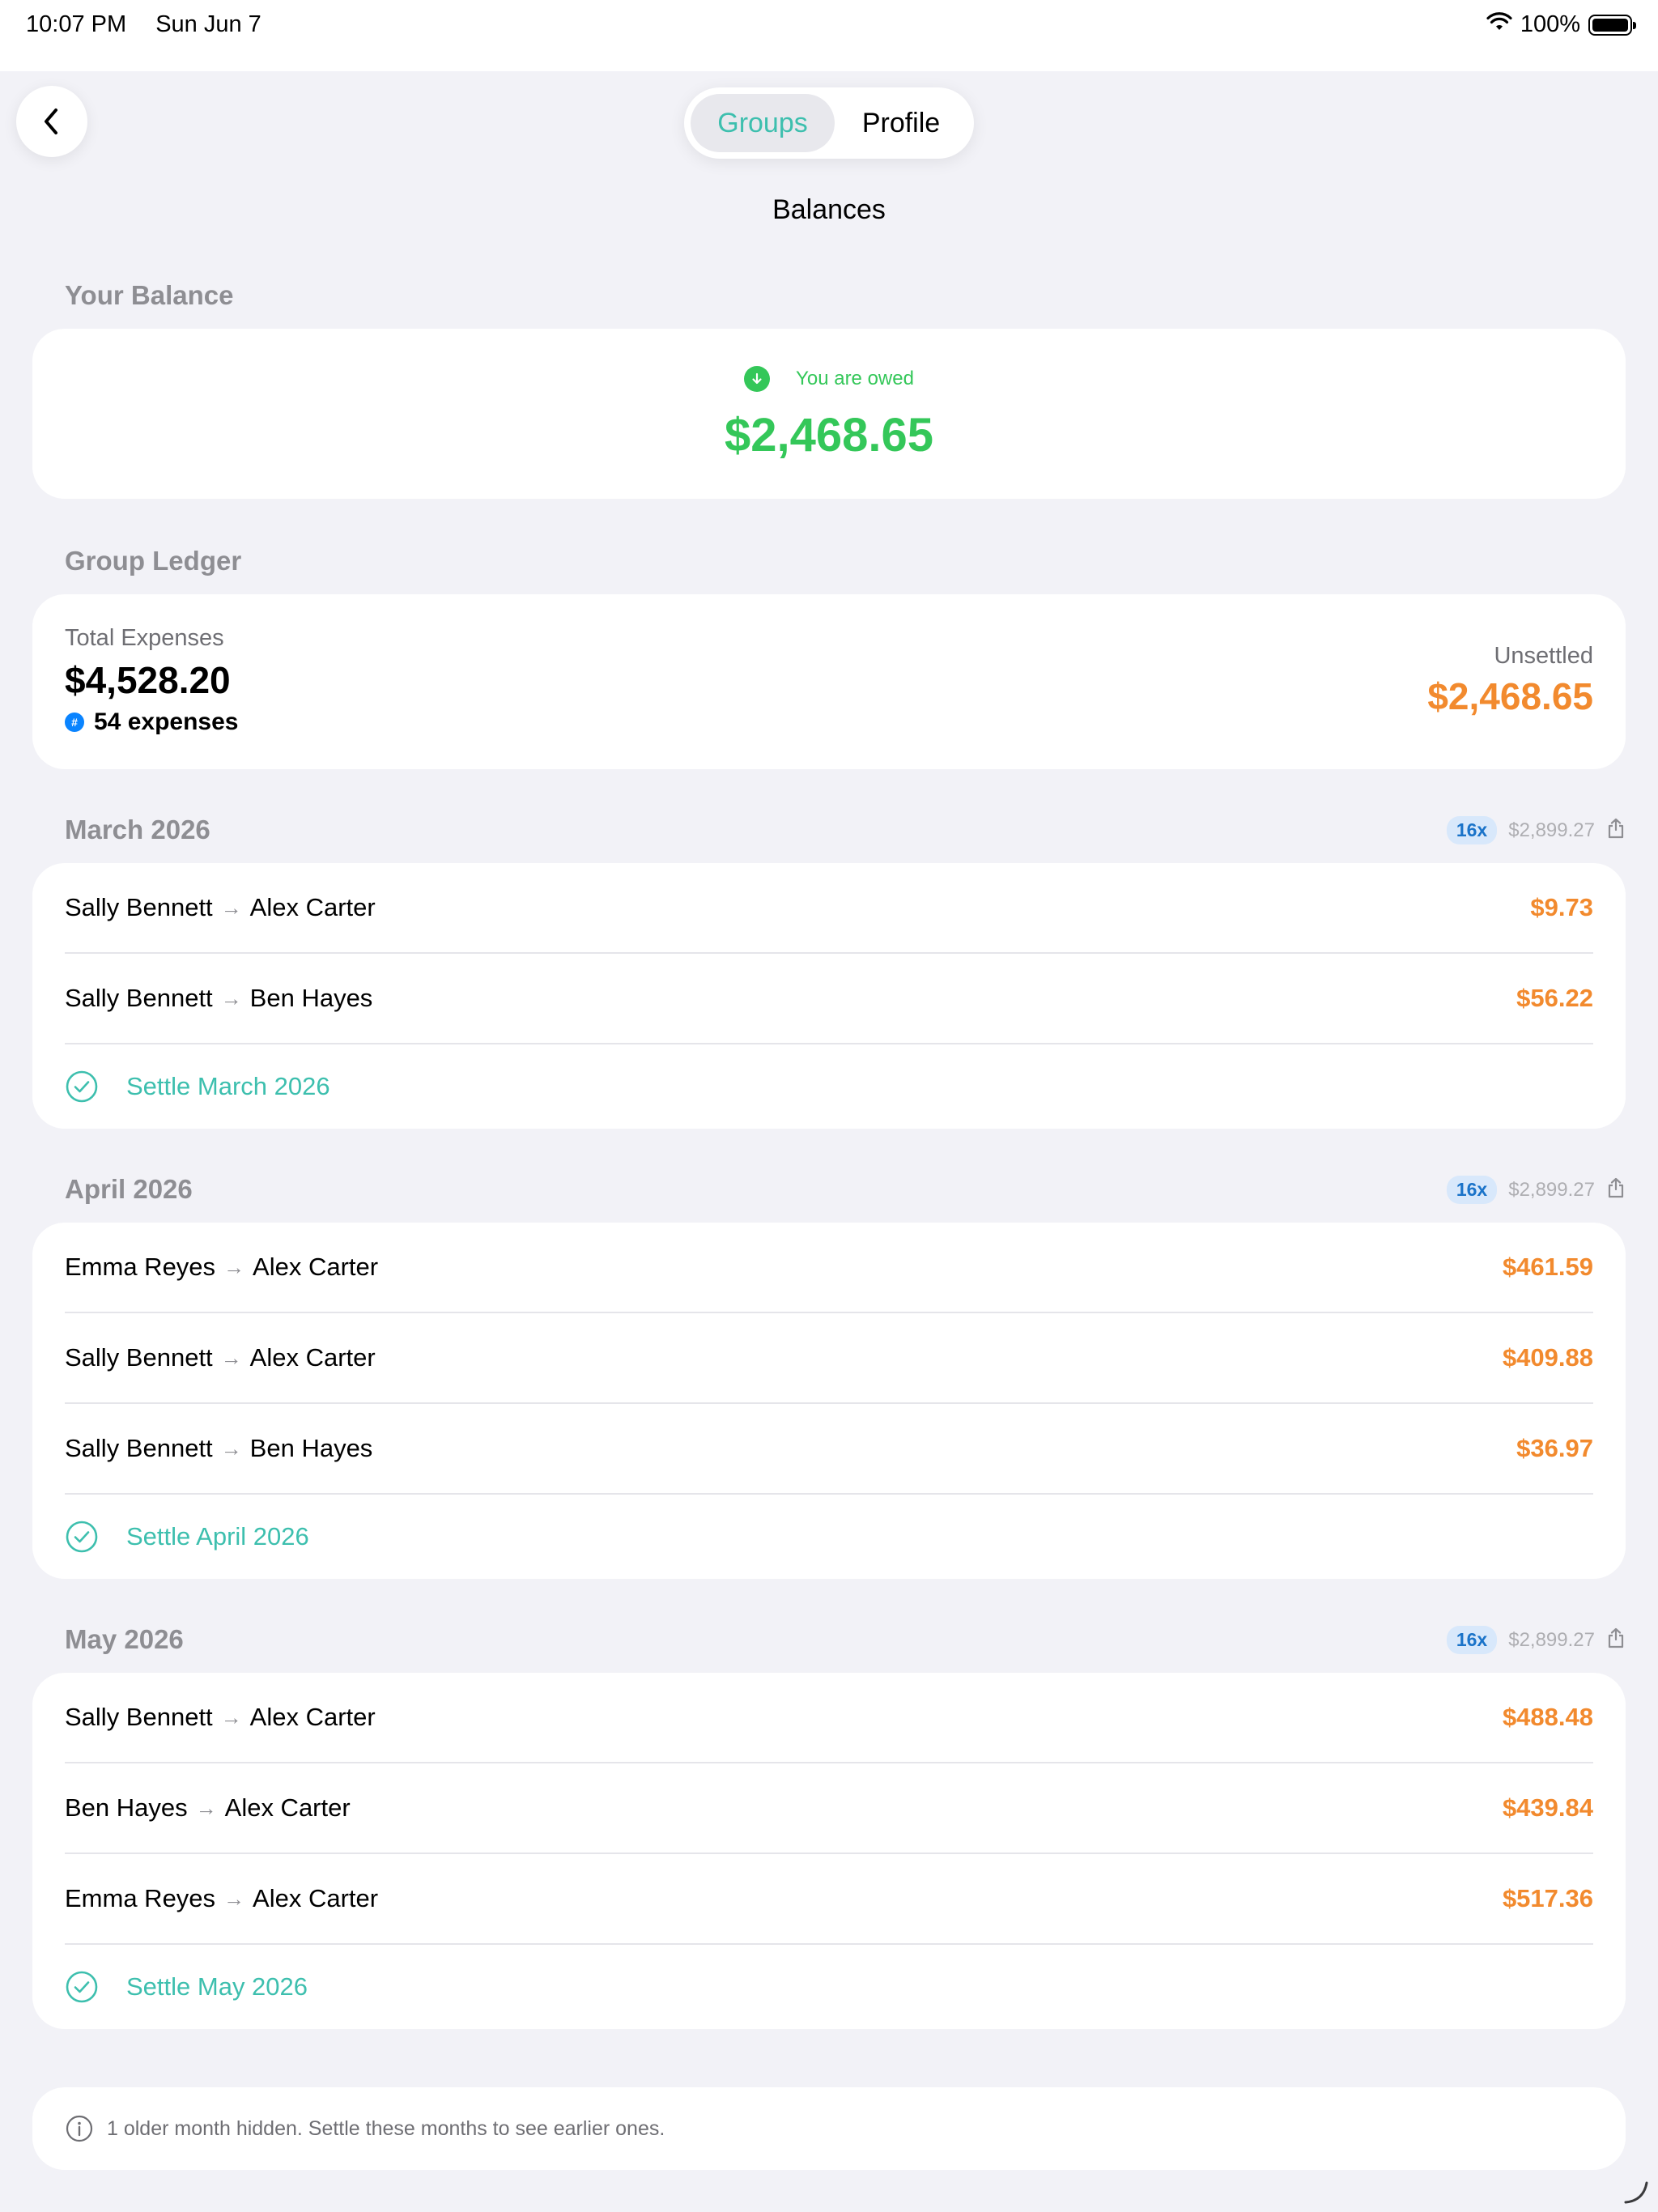 This screenshot has width=1658, height=2212. Describe the element at coordinates (1547, 1808) in the screenshot. I see `transfer-amount: $439.84` at that location.